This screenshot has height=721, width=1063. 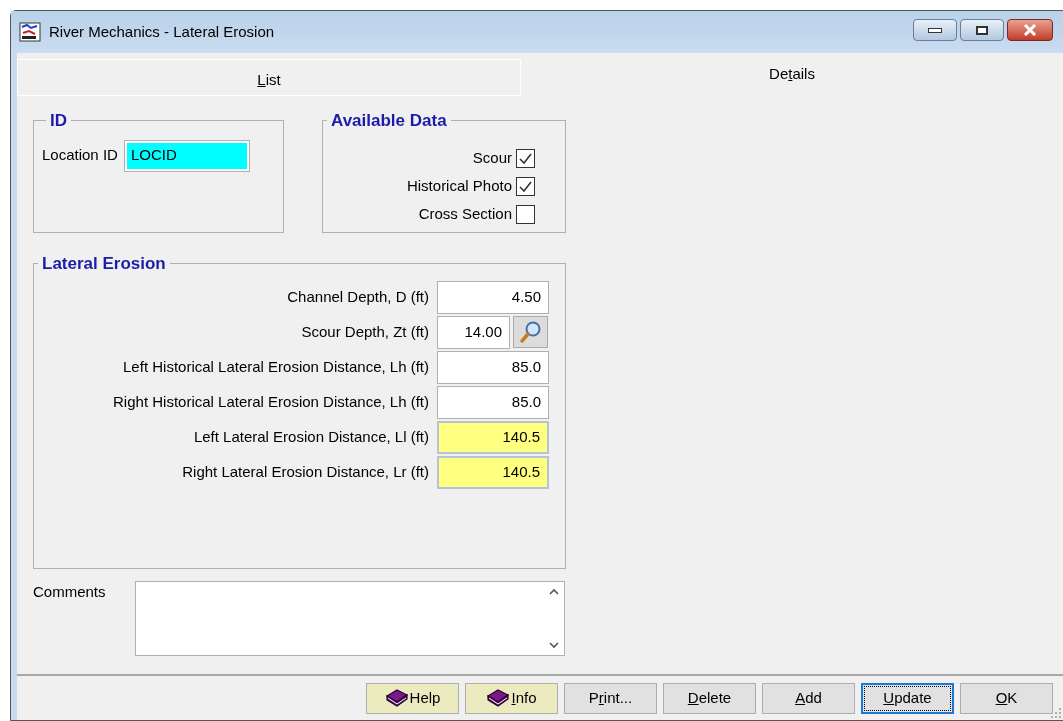 I want to click on scroll-down-icon, so click(x=554, y=645).